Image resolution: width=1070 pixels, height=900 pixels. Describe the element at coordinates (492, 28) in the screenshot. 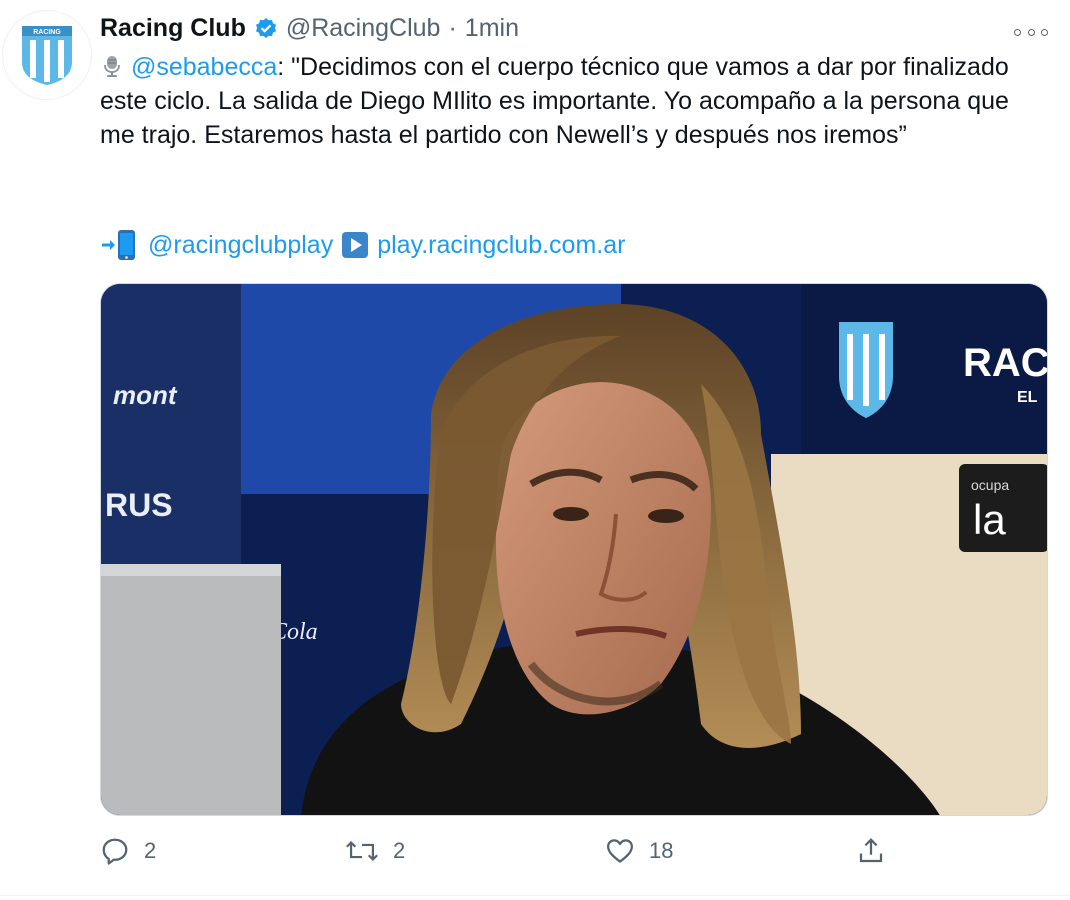

I see `timestamp: 1min` at that location.